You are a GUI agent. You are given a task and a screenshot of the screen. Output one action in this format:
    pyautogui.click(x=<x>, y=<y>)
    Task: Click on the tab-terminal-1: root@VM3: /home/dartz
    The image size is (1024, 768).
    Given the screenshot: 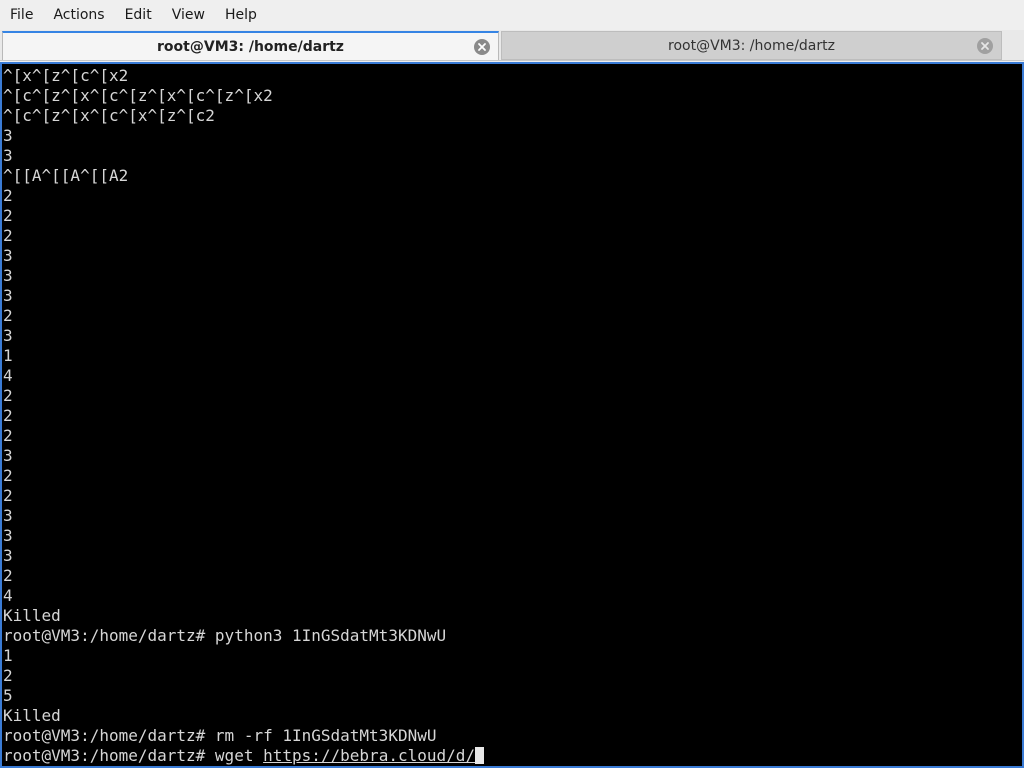 What is the action you would take?
    pyautogui.click(x=250, y=45)
    